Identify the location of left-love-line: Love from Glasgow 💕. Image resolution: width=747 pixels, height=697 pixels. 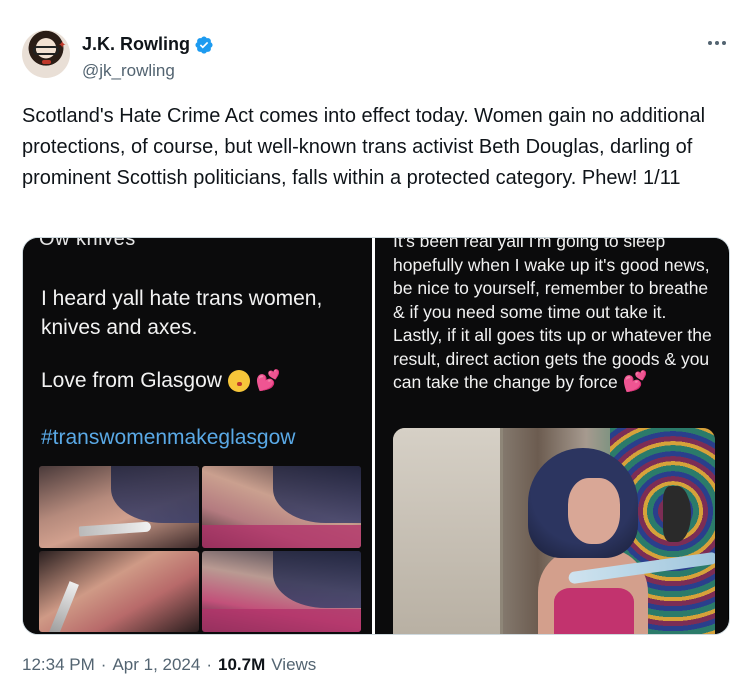
(161, 380).